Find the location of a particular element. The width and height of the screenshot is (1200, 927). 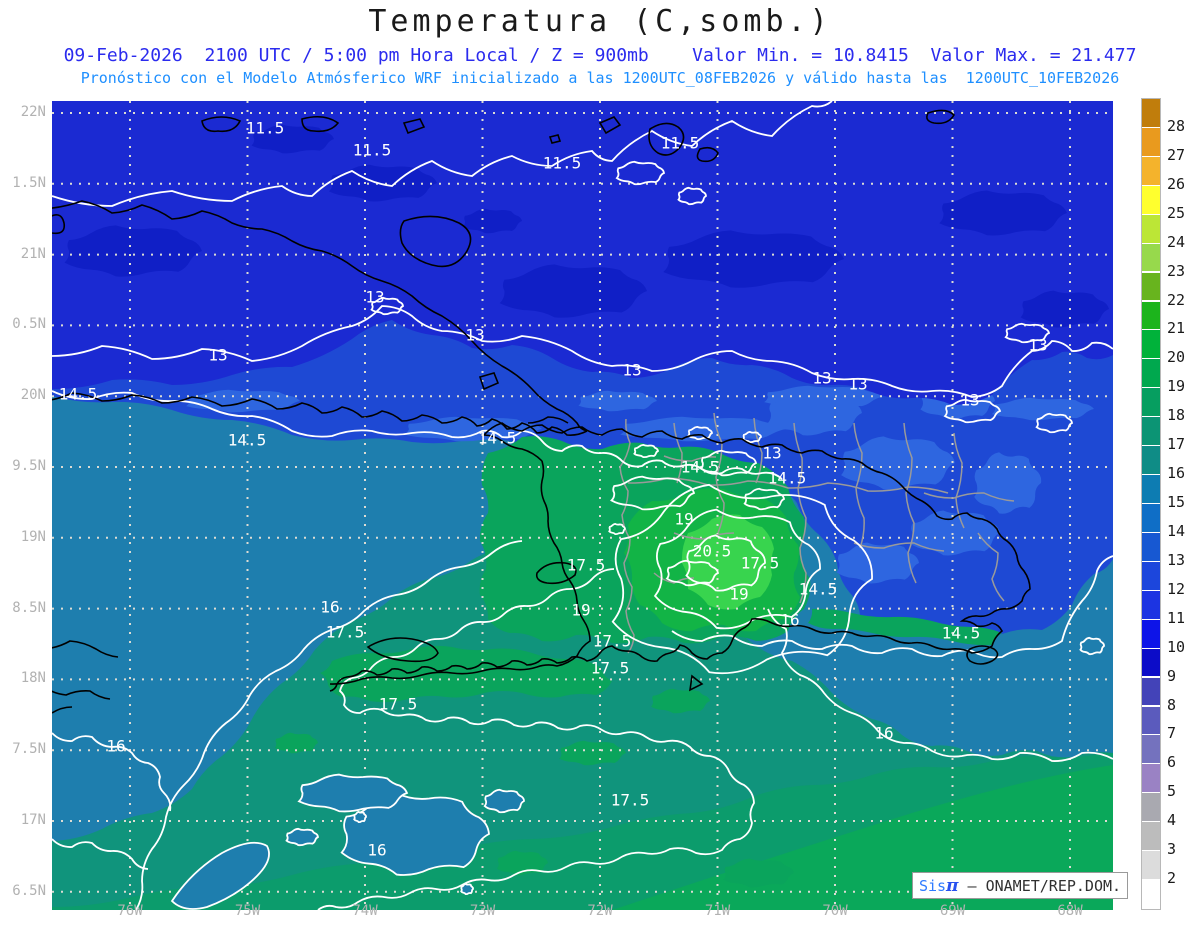

lon-axis-label: 74W is located at coordinates (365, 911).